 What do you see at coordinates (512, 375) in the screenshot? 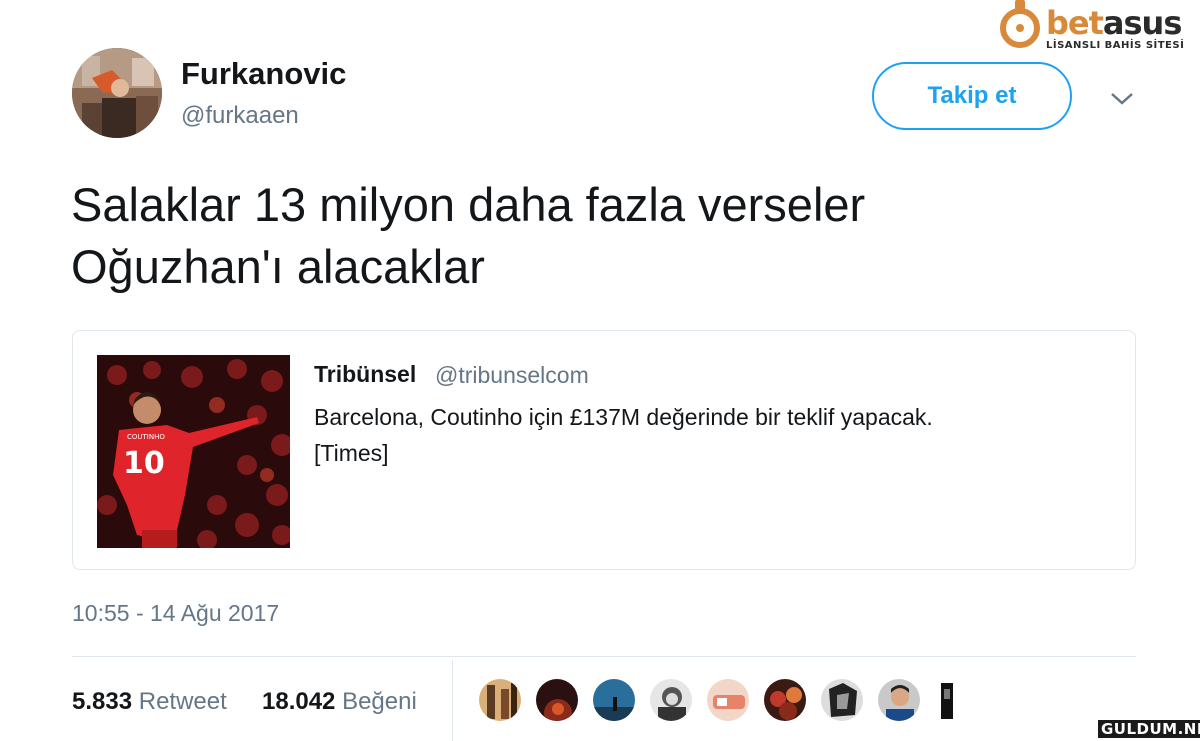
I see `quoted-author-handle: @tribunselcom` at bounding box center [512, 375].